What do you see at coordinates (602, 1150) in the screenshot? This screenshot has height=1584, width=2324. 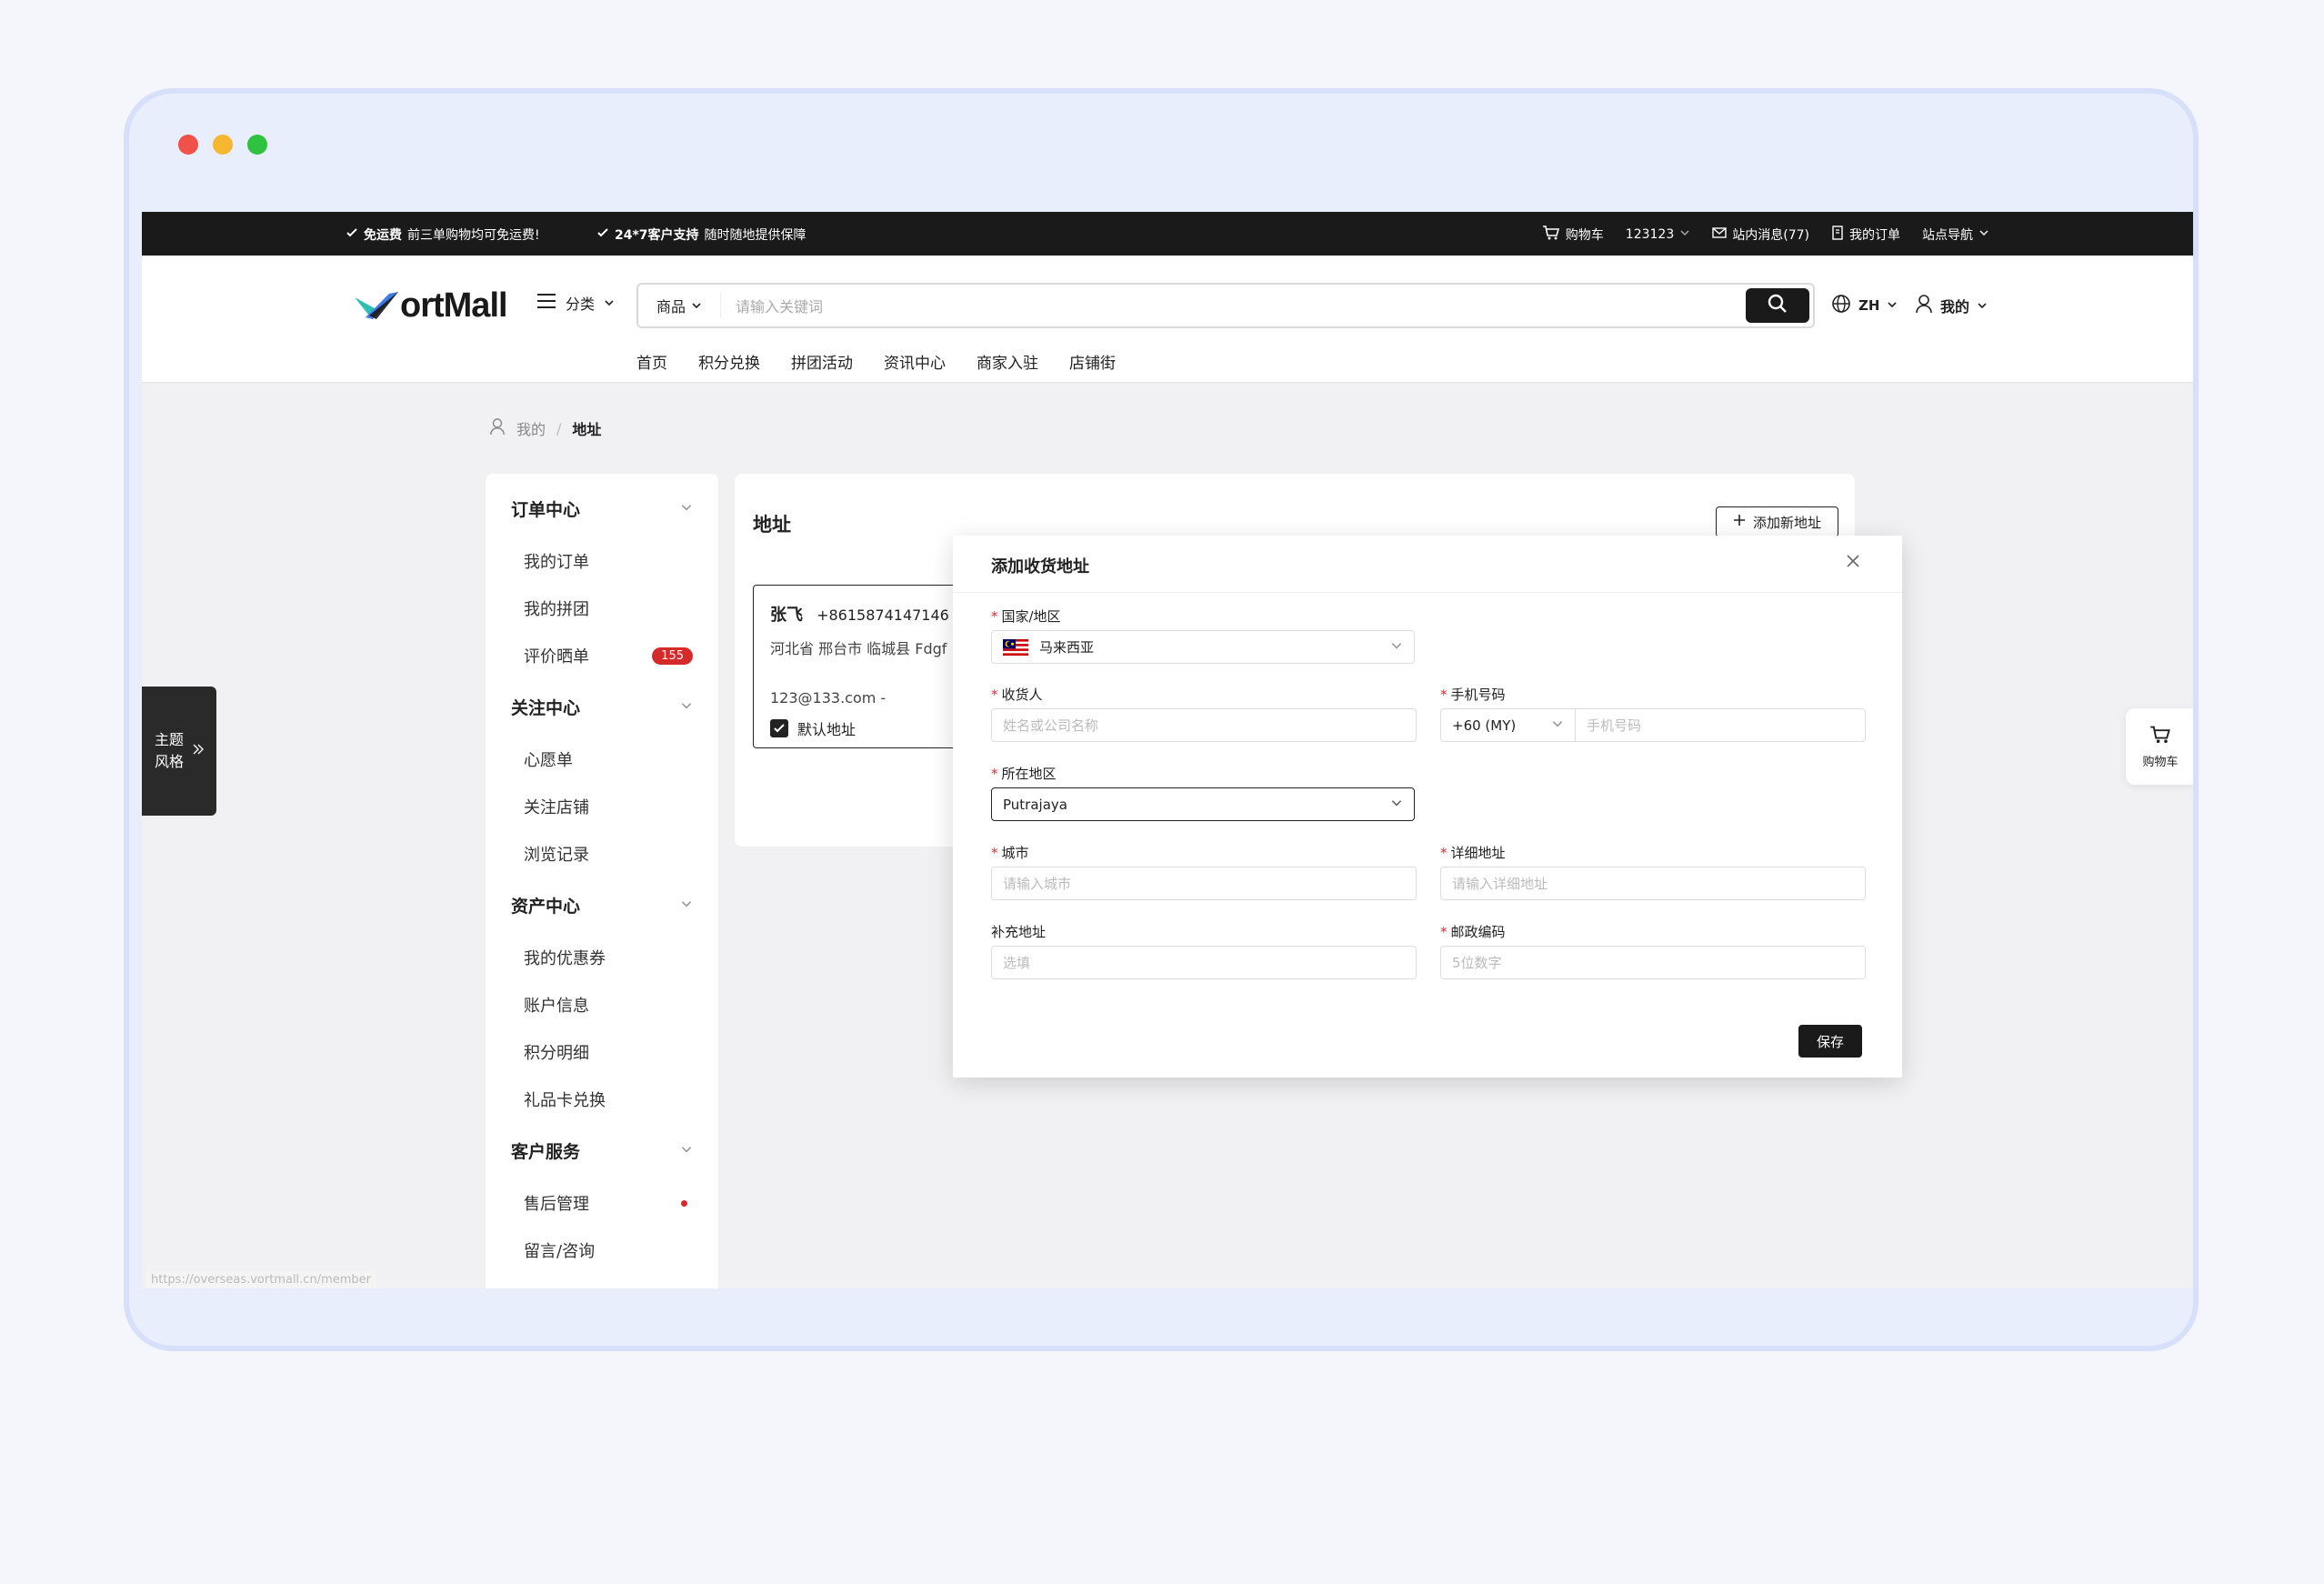 I see `sidebar-group-title: 客户服务` at bounding box center [602, 1150].